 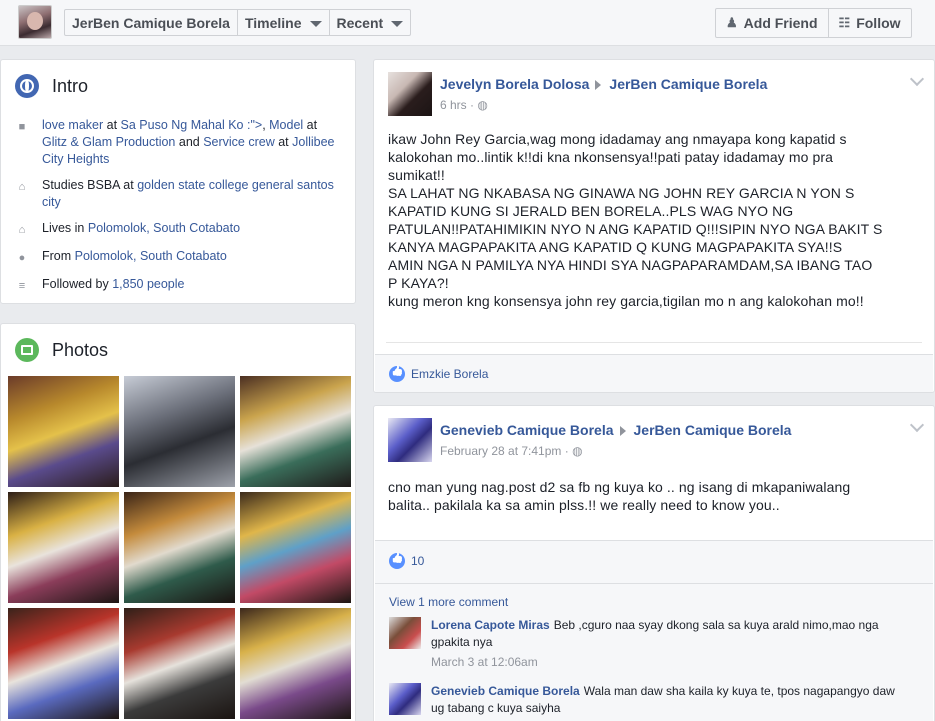 What do you see at coordinates (732, 22) in the screenshot?
I see `add-friend-icon: ♟` at bounding box center [732, 22].